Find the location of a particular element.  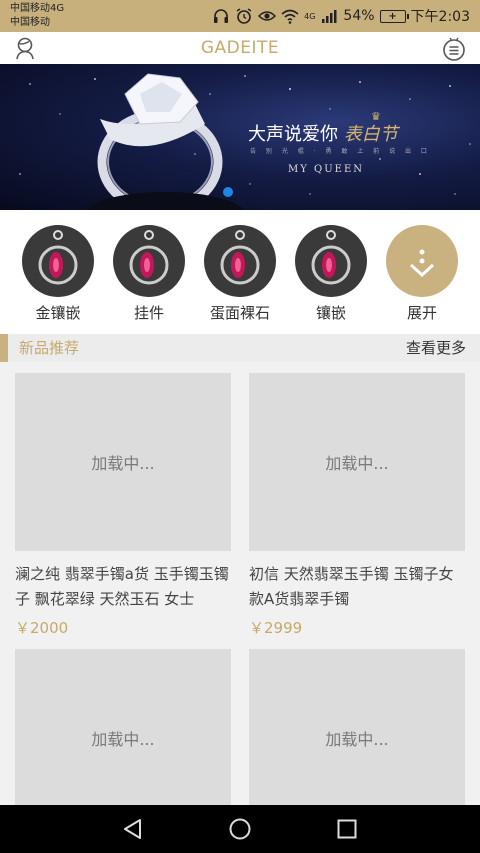

product-name: 澜之纯 翡翠手镯a货 玉手镯玉镯子 飘花翠绿 天然玉石 女士 is located at coordinates (122, 586).